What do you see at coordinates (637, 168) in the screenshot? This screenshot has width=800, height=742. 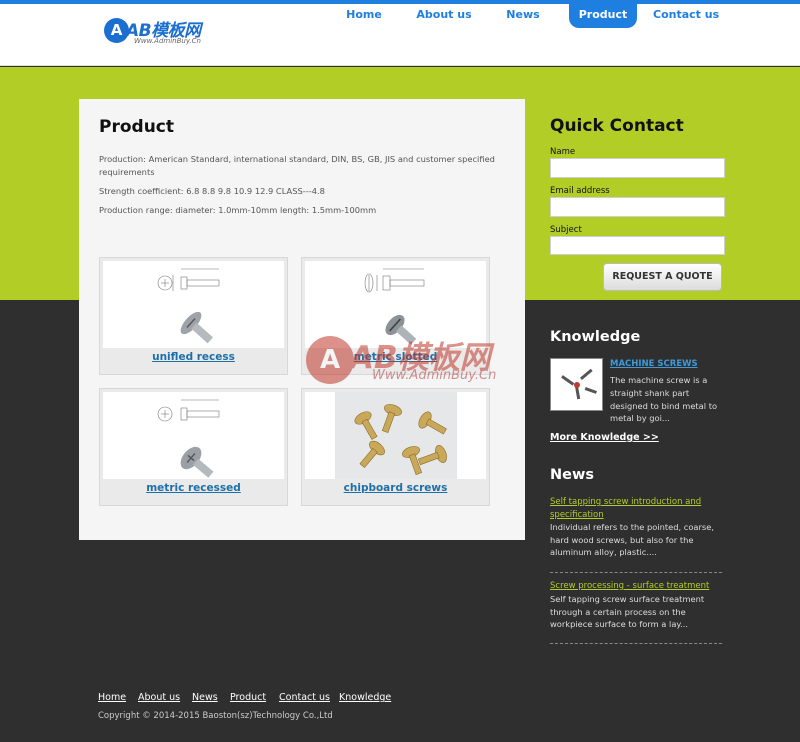 I see `name-field` at bounding box center [637, 168].